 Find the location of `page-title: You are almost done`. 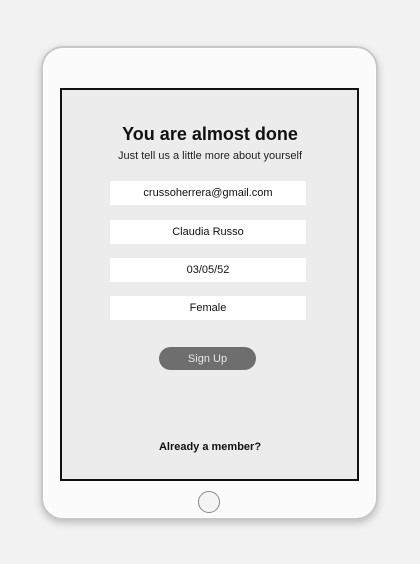

page-title: You are almost done is located at coordinates (210, 134).